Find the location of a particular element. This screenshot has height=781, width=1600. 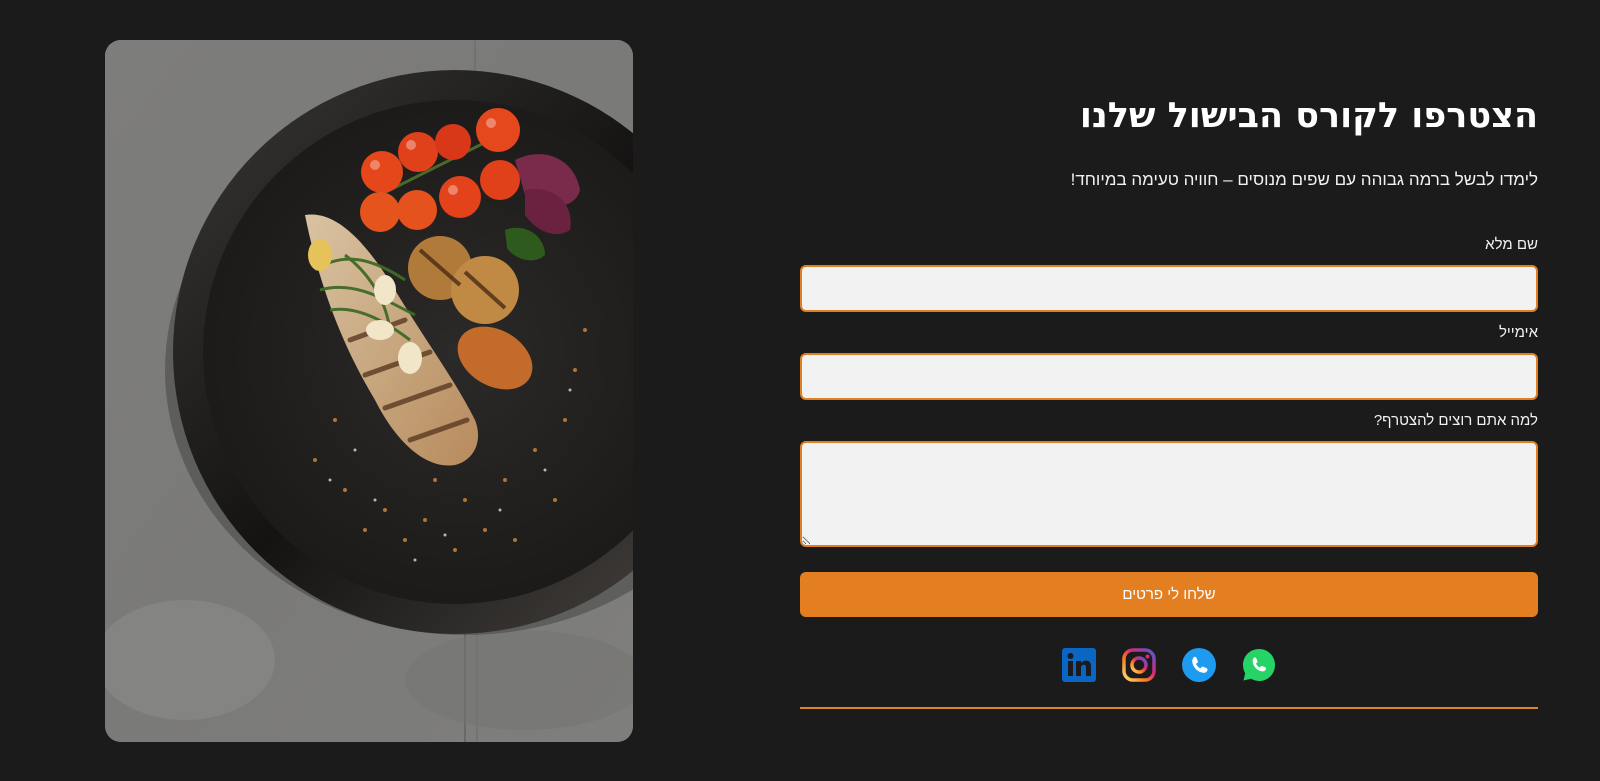

divider-line is located at coordinates (1169, 708).